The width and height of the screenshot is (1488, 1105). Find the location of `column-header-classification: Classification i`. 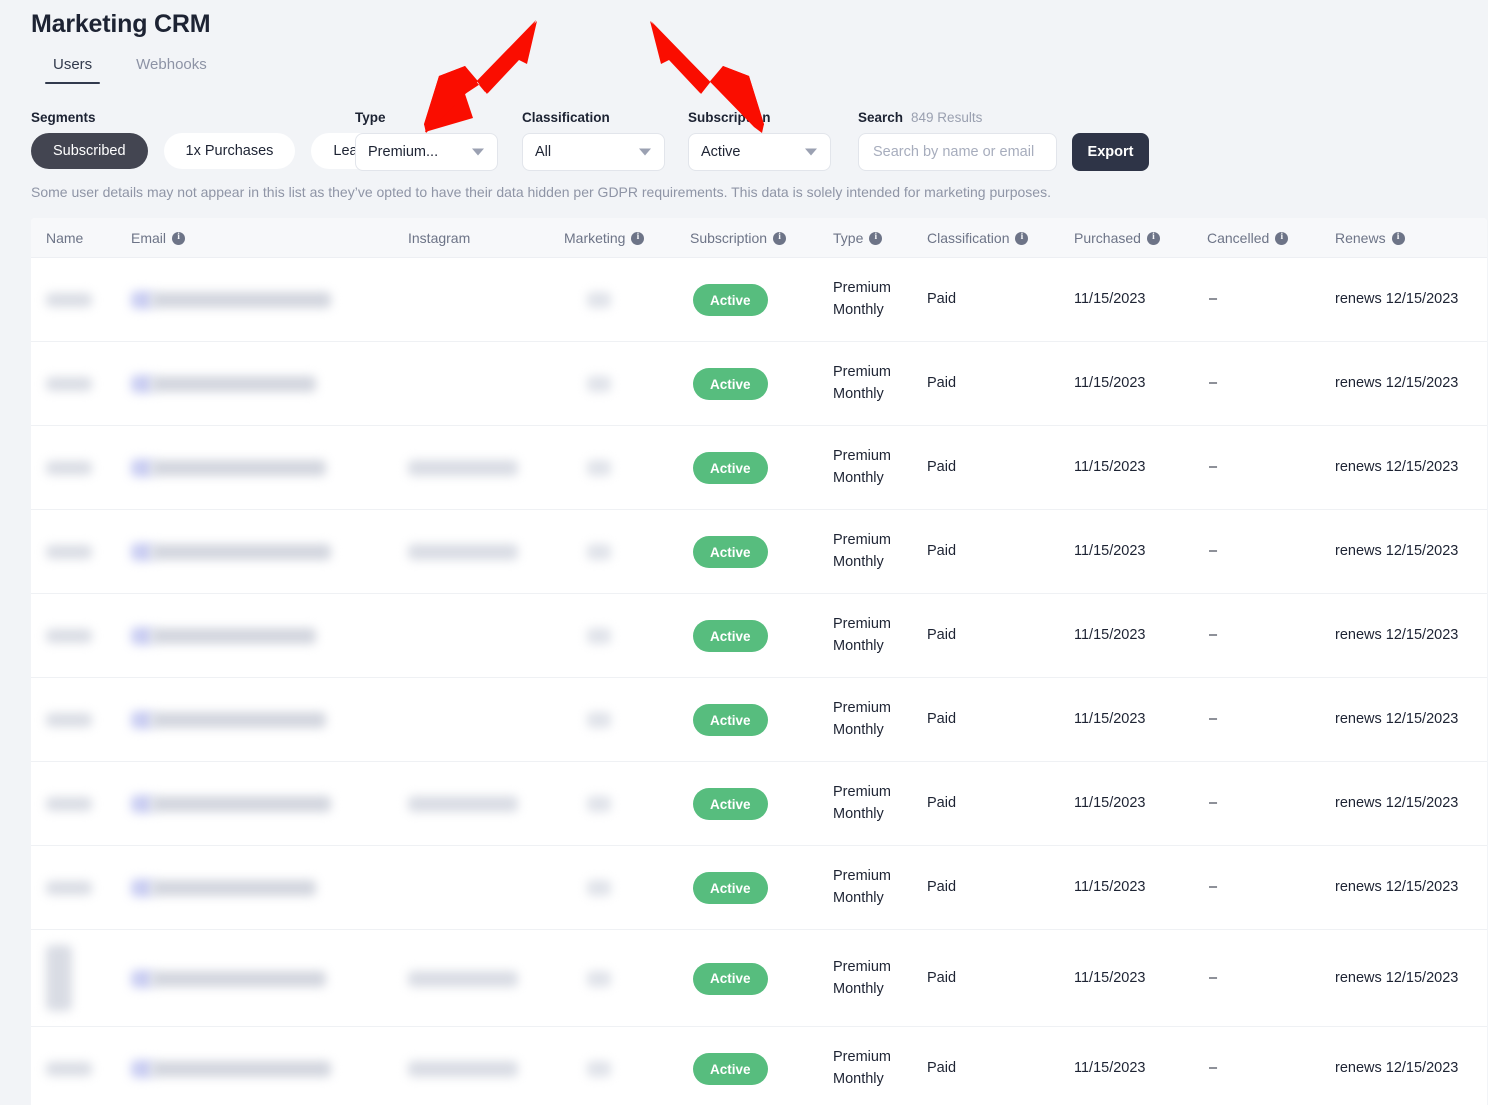

column-header-classification: Classification i is located at coordinates (978, 238).